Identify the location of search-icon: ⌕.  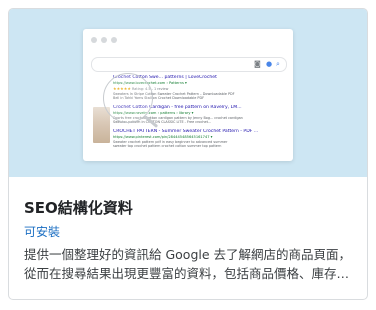
(278, 64).